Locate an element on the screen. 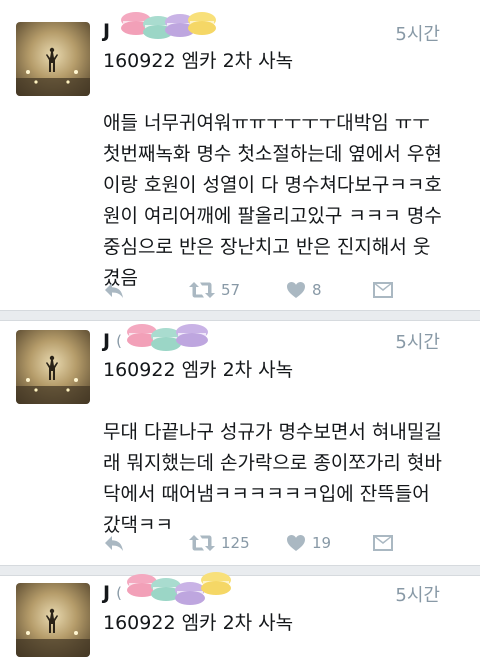 This screenshot has height=658, width=480. tweet: J ( 5시간 160922 엠카 2차 사녹 is located at coordinates (240, 615).